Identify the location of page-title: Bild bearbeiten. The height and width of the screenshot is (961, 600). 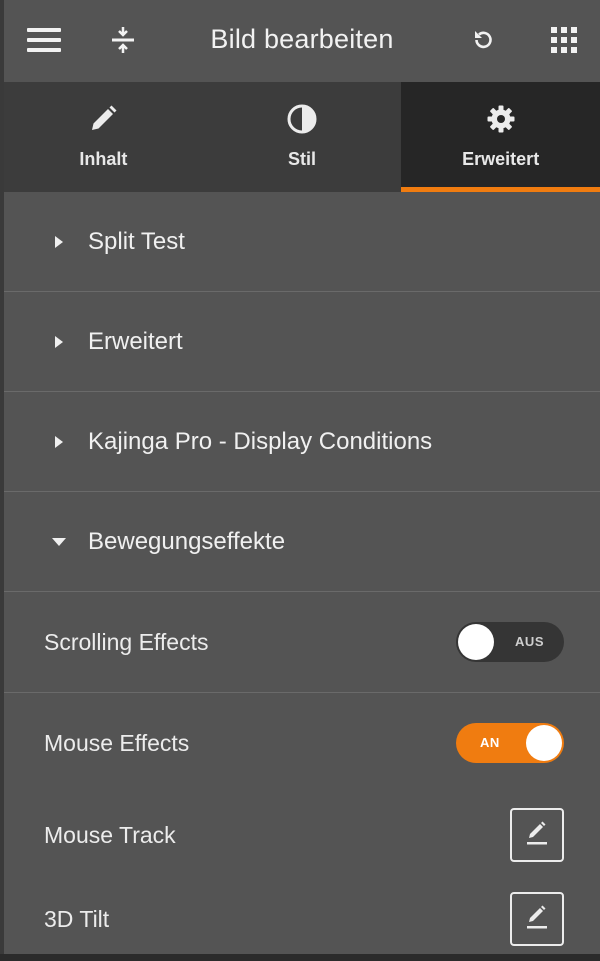
(302, 39).